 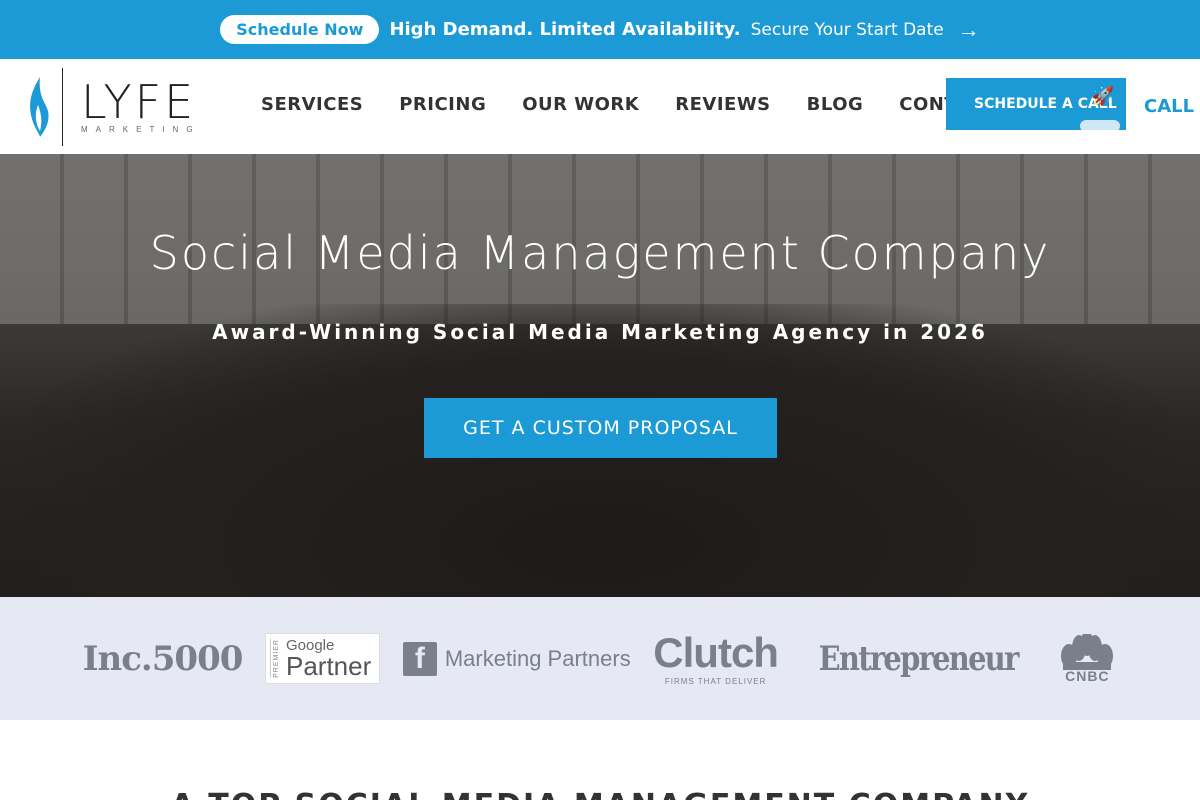 I want to click on flame-icon, so click(x=39, y=106).